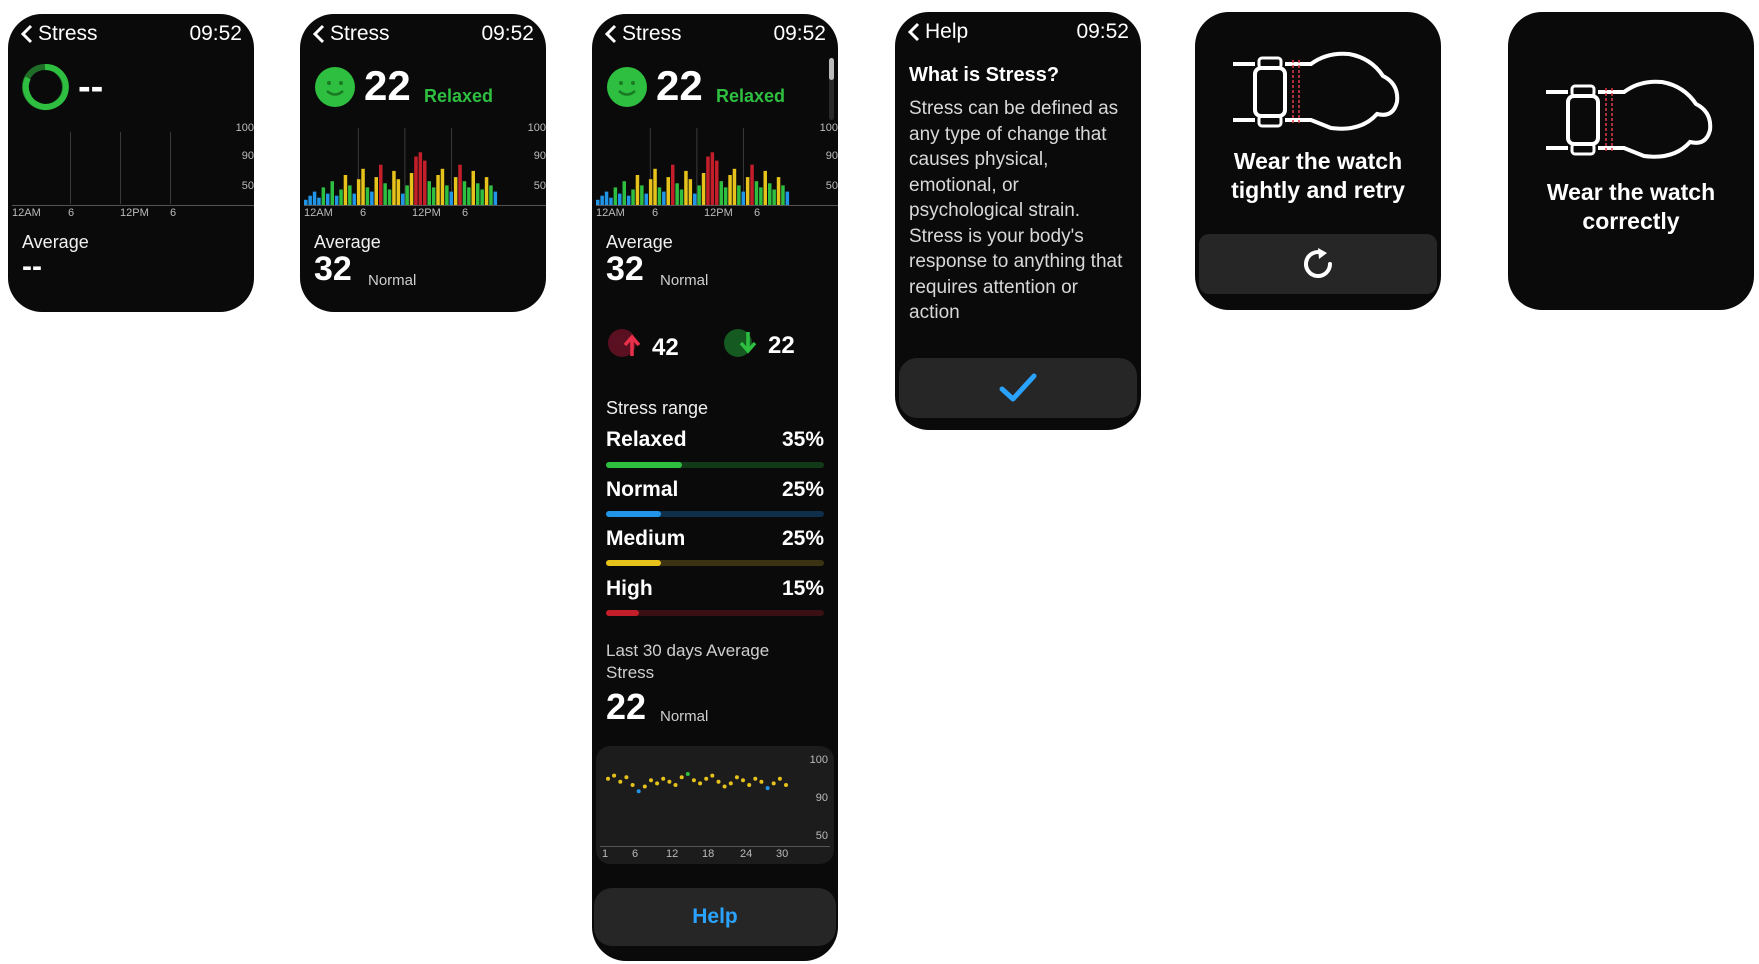 Image resolution: width=1759 pixels, height=964 pixels. What do you see at coordinates (684, 716) in the screenshot?
I see `last30-status: Normal` at bounding box center [684, 716].